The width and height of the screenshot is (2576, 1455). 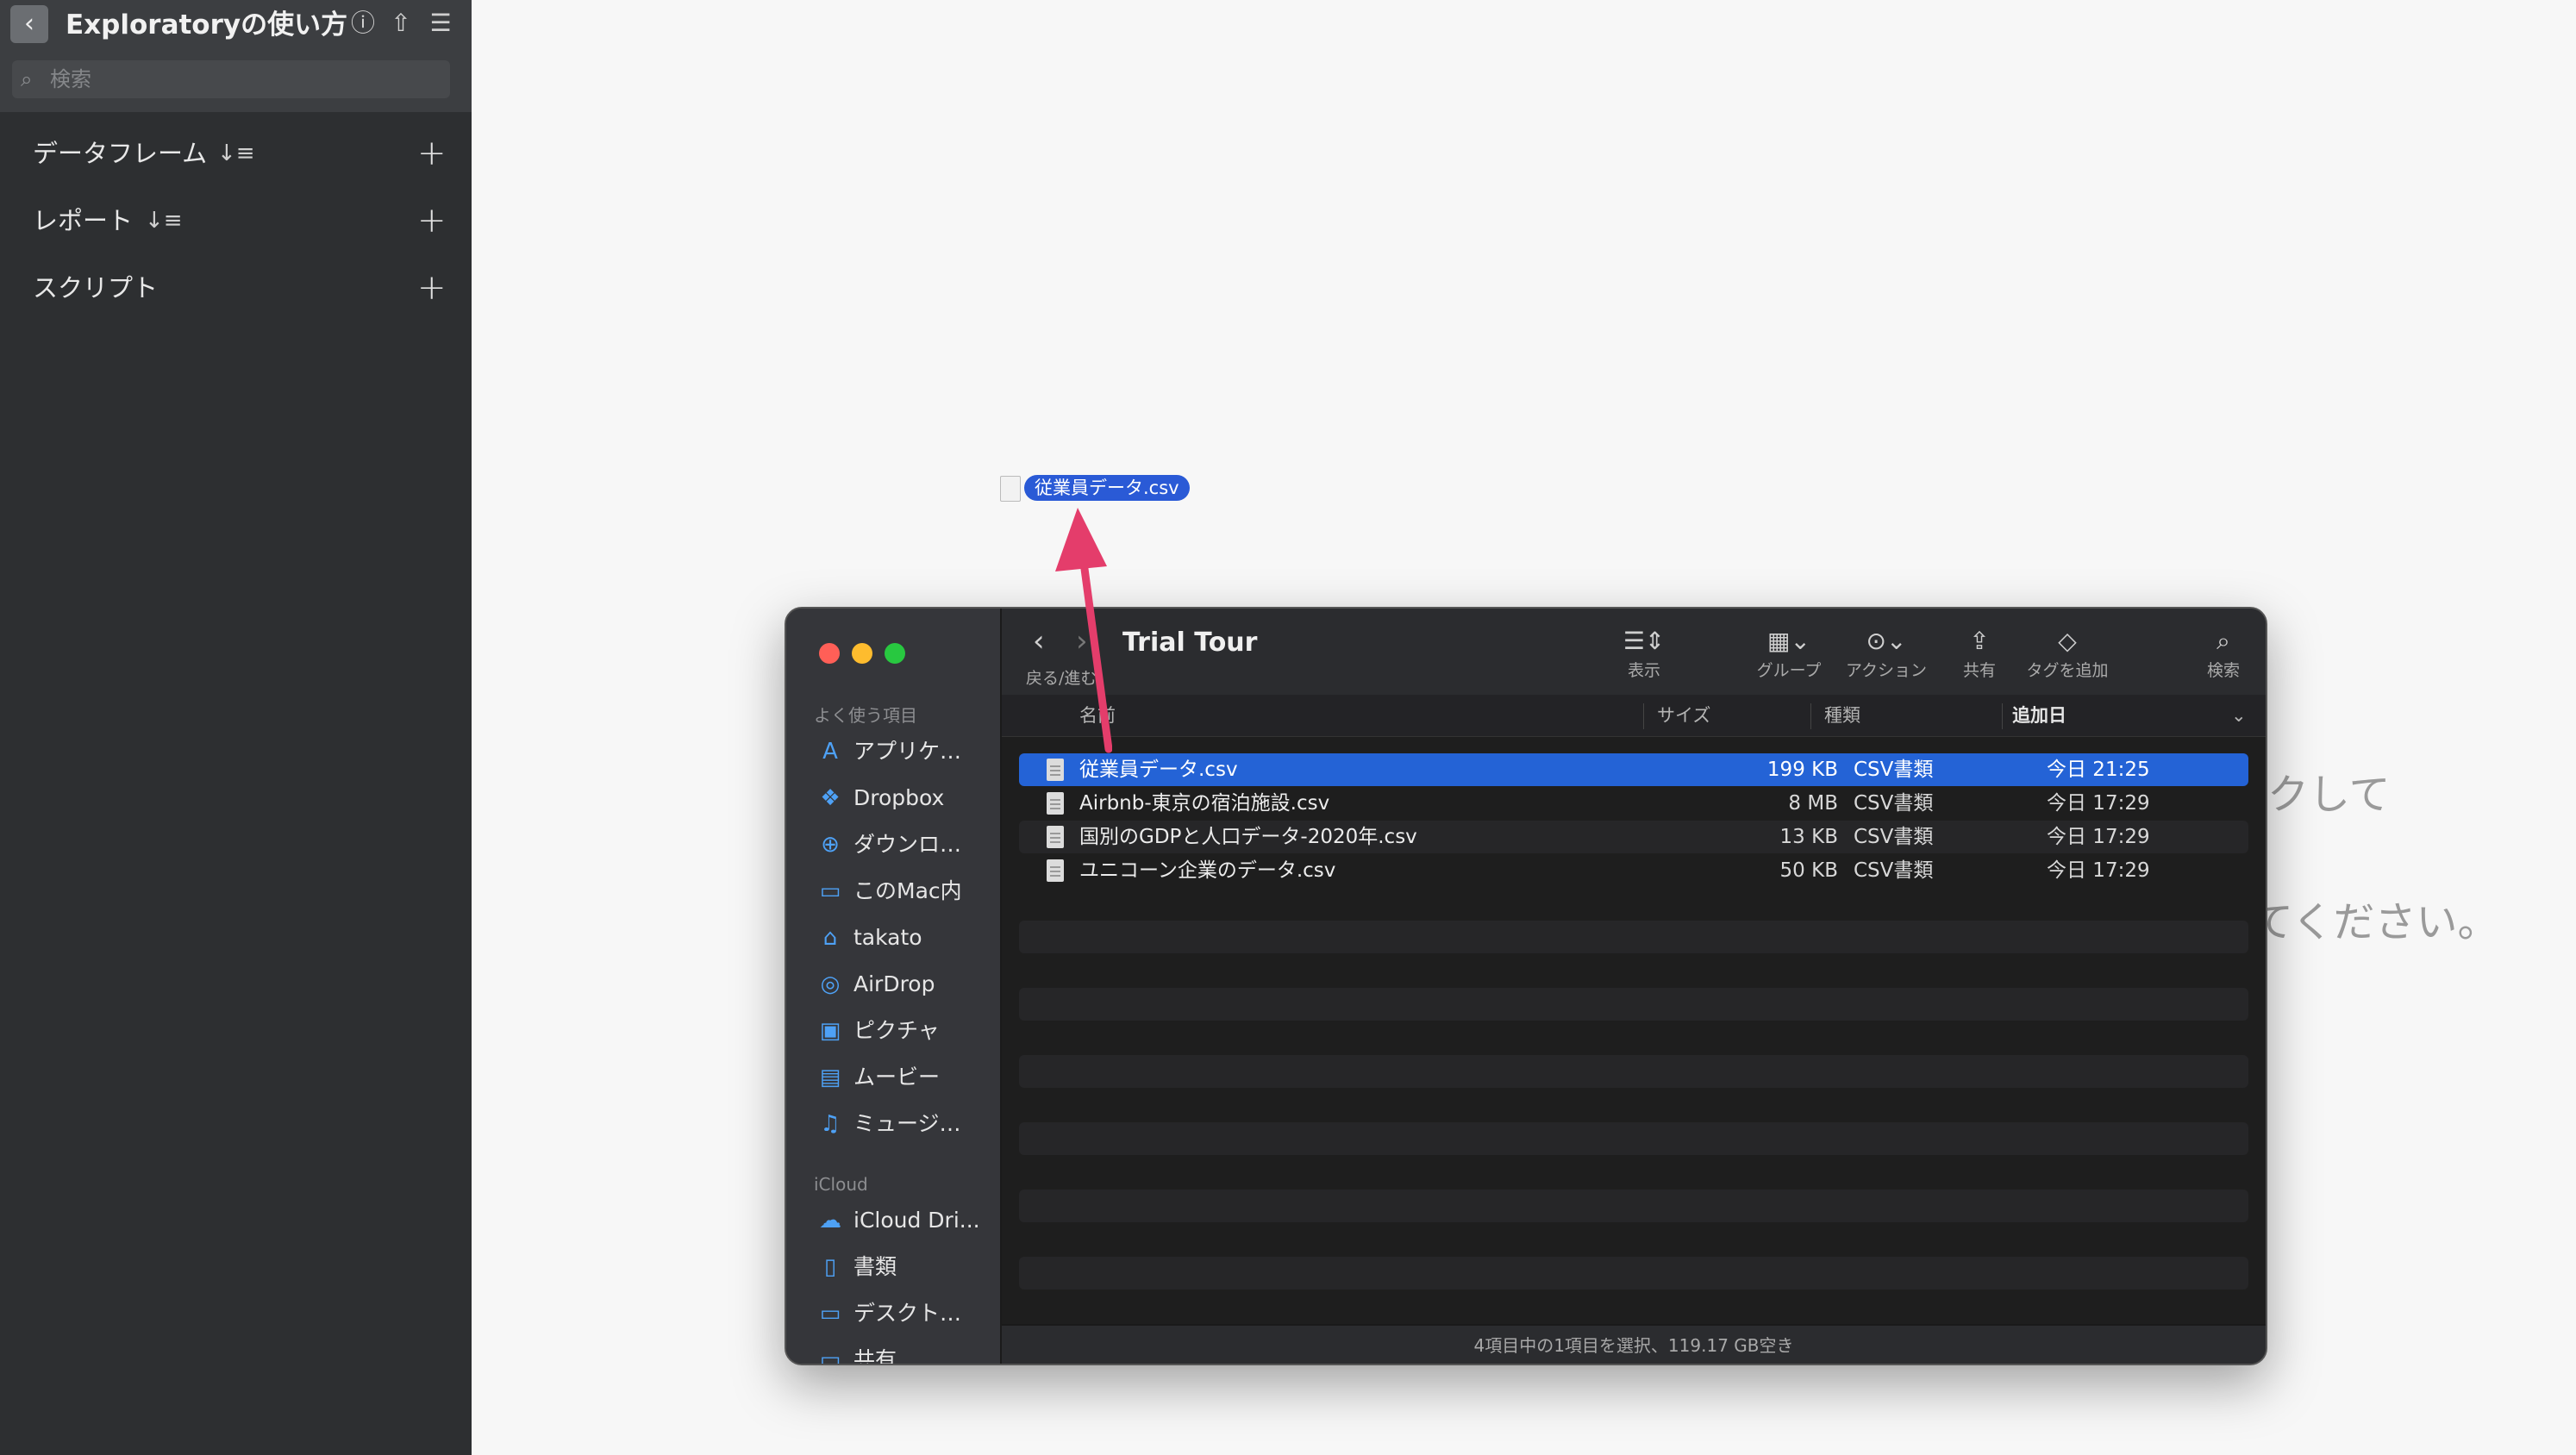 What do you see at coordinates (1789, 671) in the screenshot?
I see `group-label: グループ` at bounding box center [1789, 671].